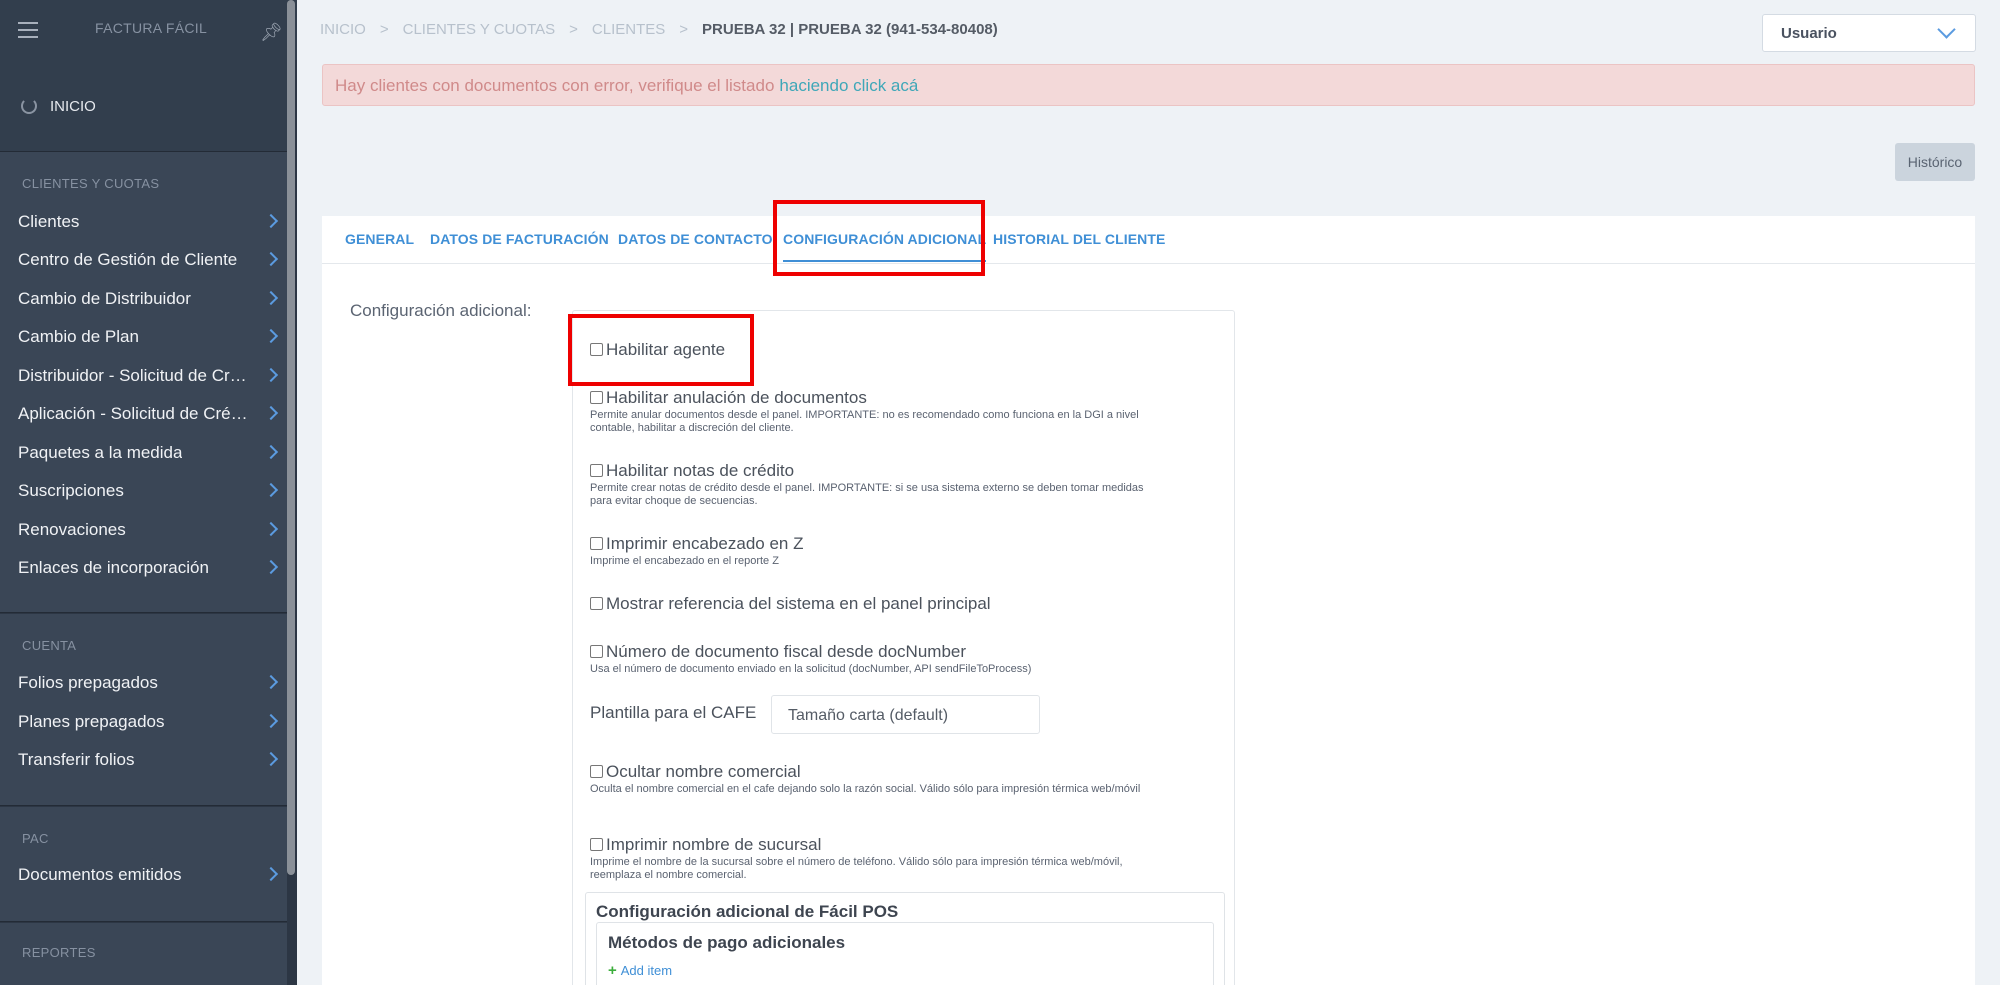 The width and height of the screenshot is (2000, 985). I want to click on add-item-button: + Add item, so click(640, 970).